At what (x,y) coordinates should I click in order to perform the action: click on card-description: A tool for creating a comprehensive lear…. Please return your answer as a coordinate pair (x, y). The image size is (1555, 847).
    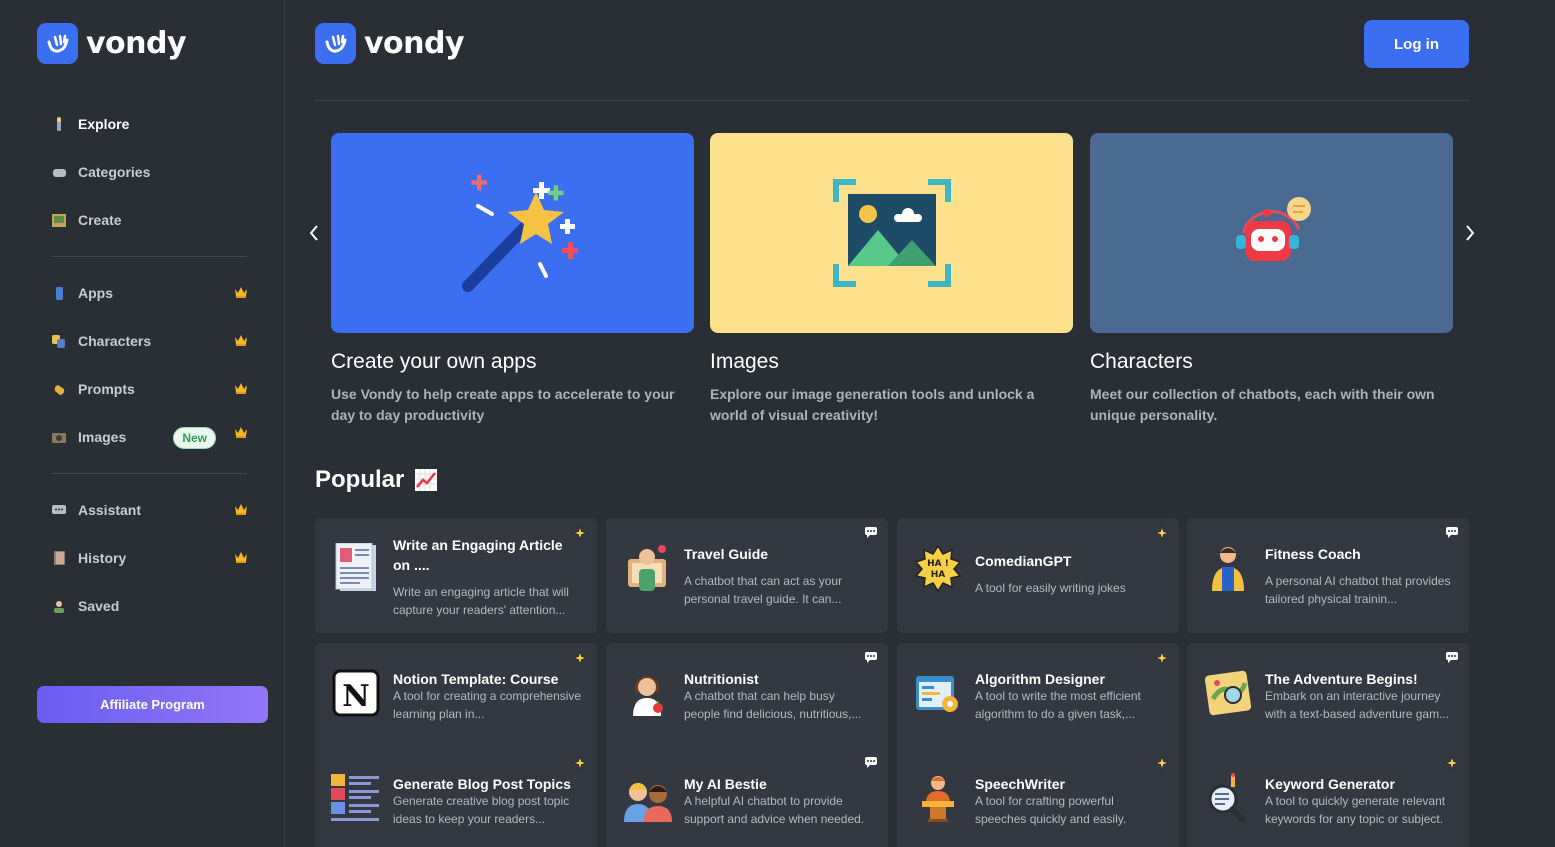
    Looking at the image, I should click on (487, 705).